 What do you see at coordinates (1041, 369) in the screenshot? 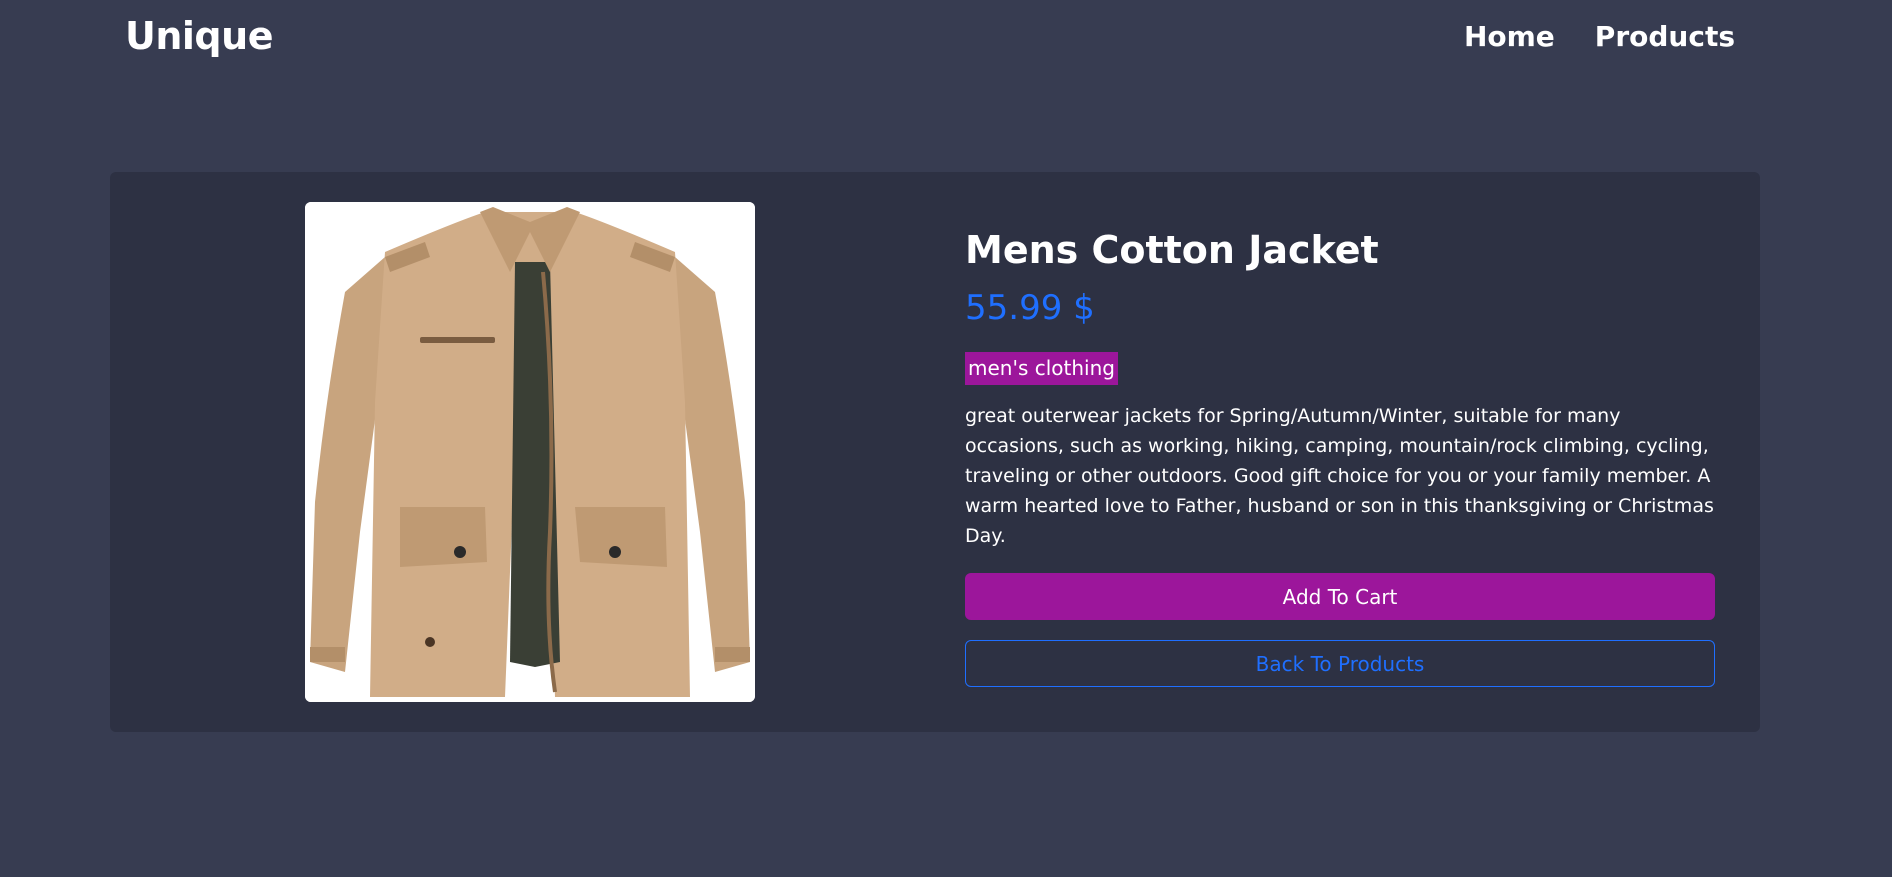
I see `category-badge: men's clothing` at bounding box center [1041, 369].